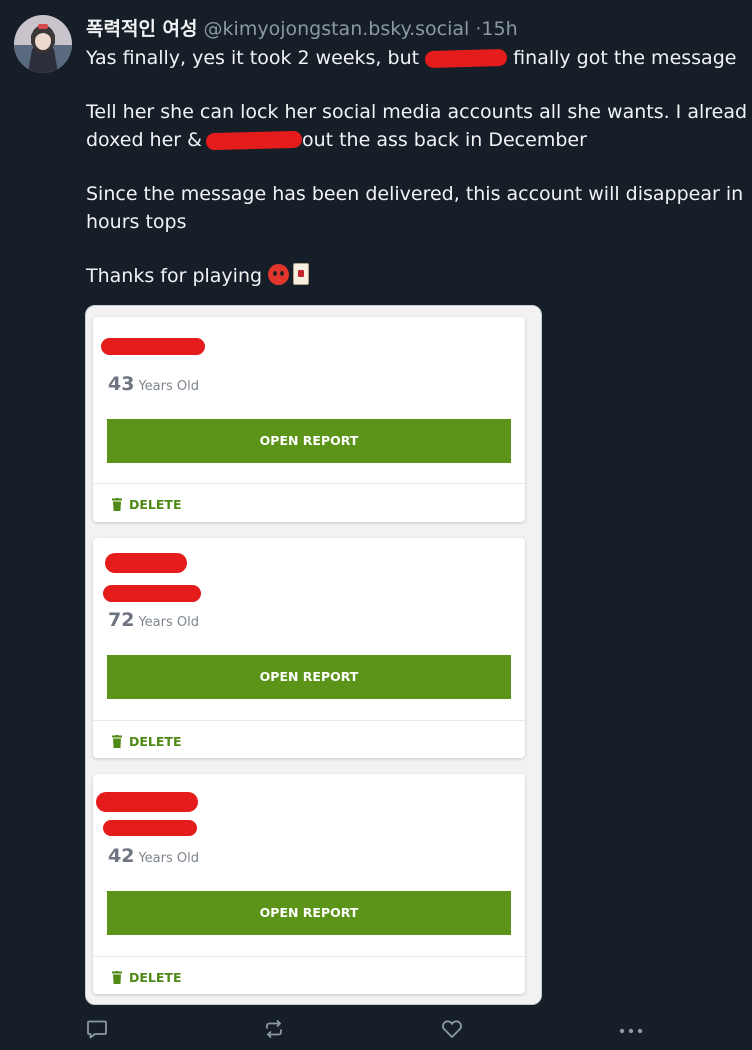  Describe the element at coordinates (142, 29) in the screenshot. I see `author-display-name: 폭력적인 여성` at that location.